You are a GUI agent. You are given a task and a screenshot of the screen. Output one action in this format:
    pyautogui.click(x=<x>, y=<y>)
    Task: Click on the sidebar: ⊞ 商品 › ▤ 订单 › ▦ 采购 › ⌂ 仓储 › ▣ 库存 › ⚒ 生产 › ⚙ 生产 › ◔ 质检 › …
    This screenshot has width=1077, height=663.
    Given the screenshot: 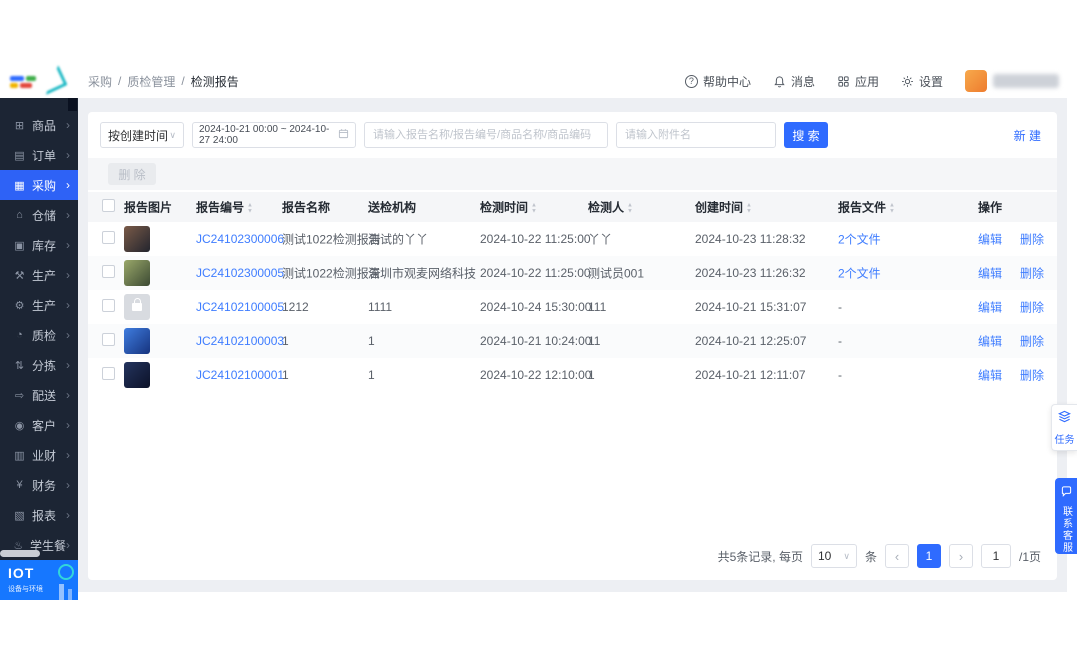 What is the action you would take?
    pyautogui.click(x=39, y=329)
    